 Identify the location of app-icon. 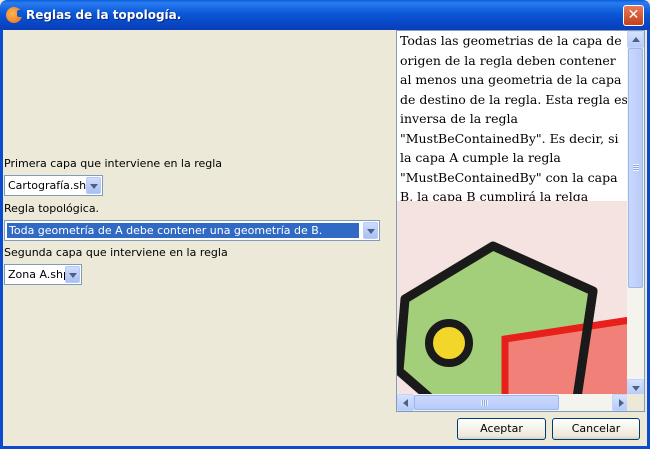
(14, 15).